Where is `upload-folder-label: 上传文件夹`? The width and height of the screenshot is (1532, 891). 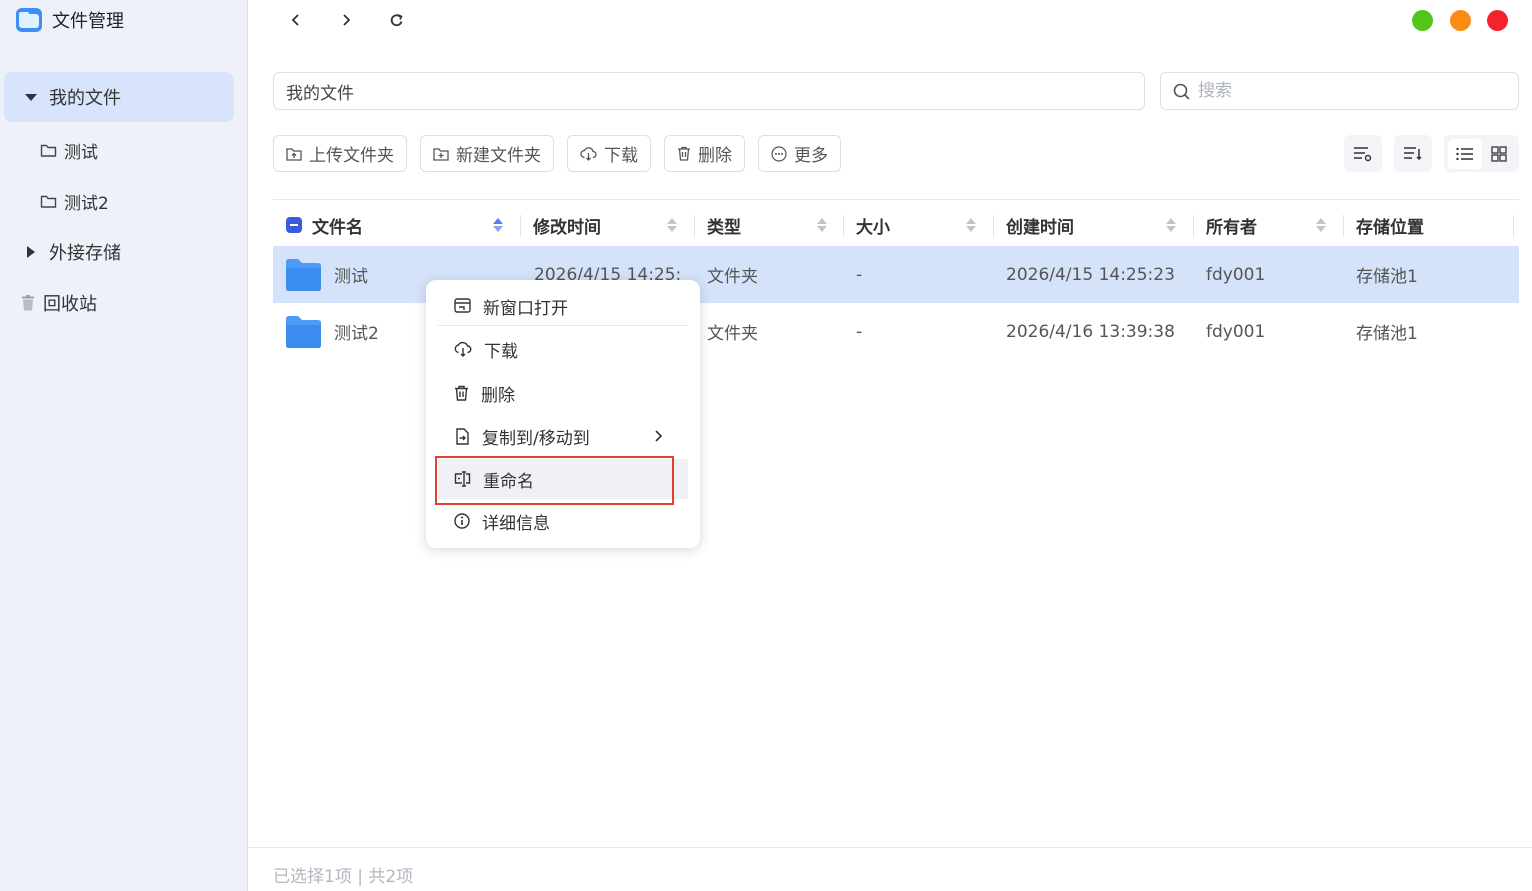
upload-folder-label: 上传文件夹 is located at coordinates (351, 156).